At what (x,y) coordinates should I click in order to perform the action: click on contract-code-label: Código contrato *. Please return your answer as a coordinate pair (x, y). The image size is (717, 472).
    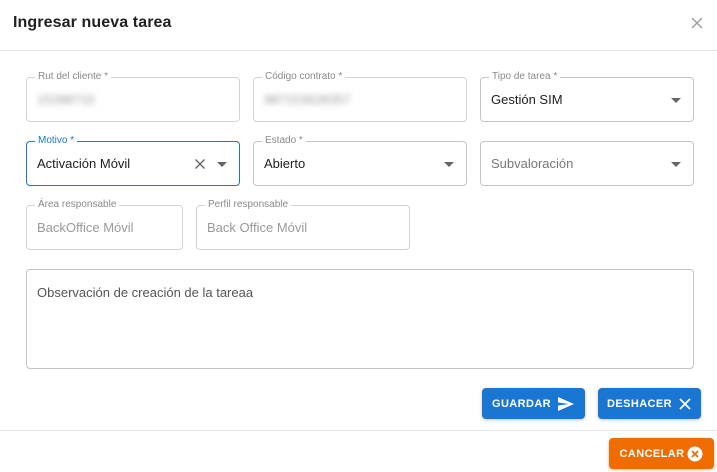
    Looking at the image, I should click on (304, 77).